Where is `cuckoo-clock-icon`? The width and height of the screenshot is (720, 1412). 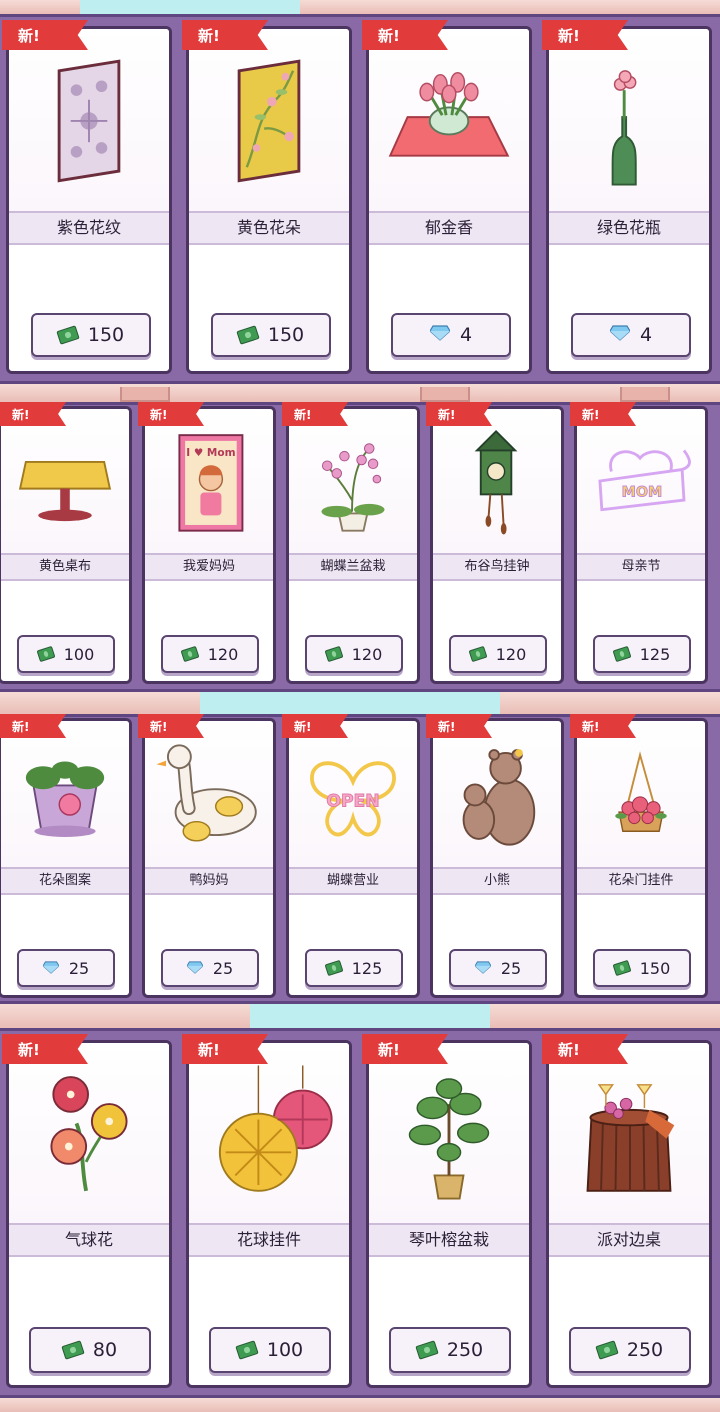 cuckoo-clock-icon is located at coordinates (496, 482).